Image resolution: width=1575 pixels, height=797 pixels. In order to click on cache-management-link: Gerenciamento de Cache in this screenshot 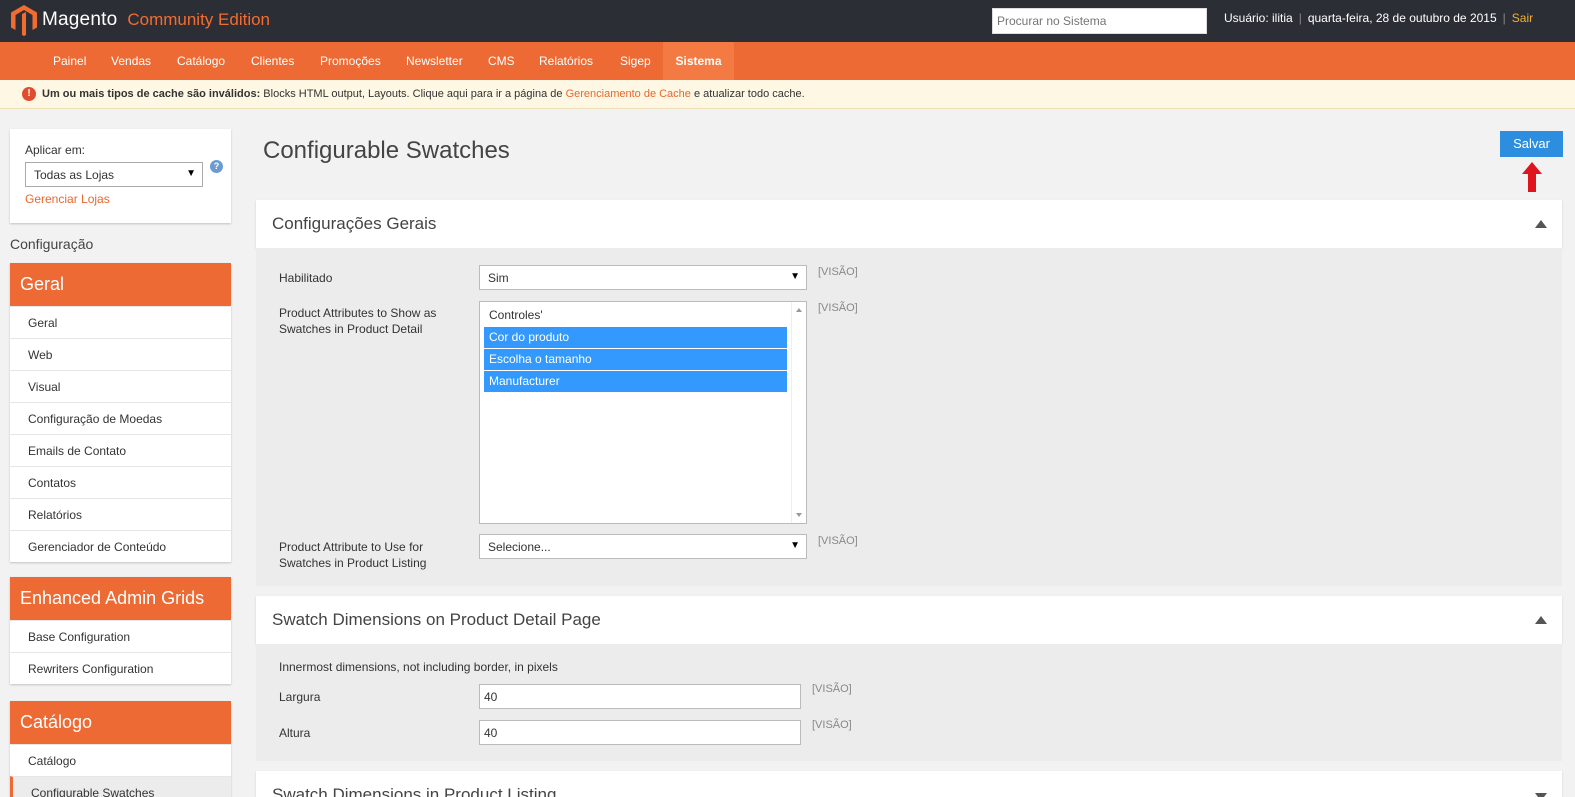, I will do `click(628, 94)`.